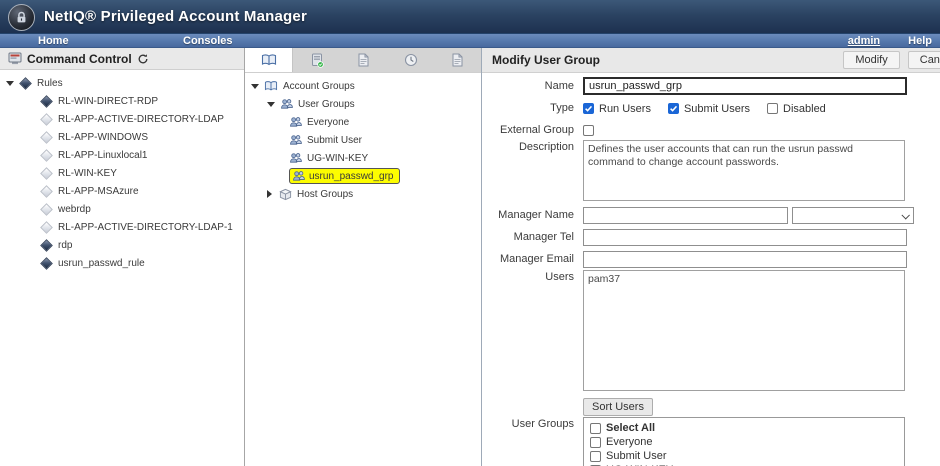  What do you see at coordinates (804, 108) in the screenshot?
I see `checkbox-label: Disabled` at bounding box center [804, 108].